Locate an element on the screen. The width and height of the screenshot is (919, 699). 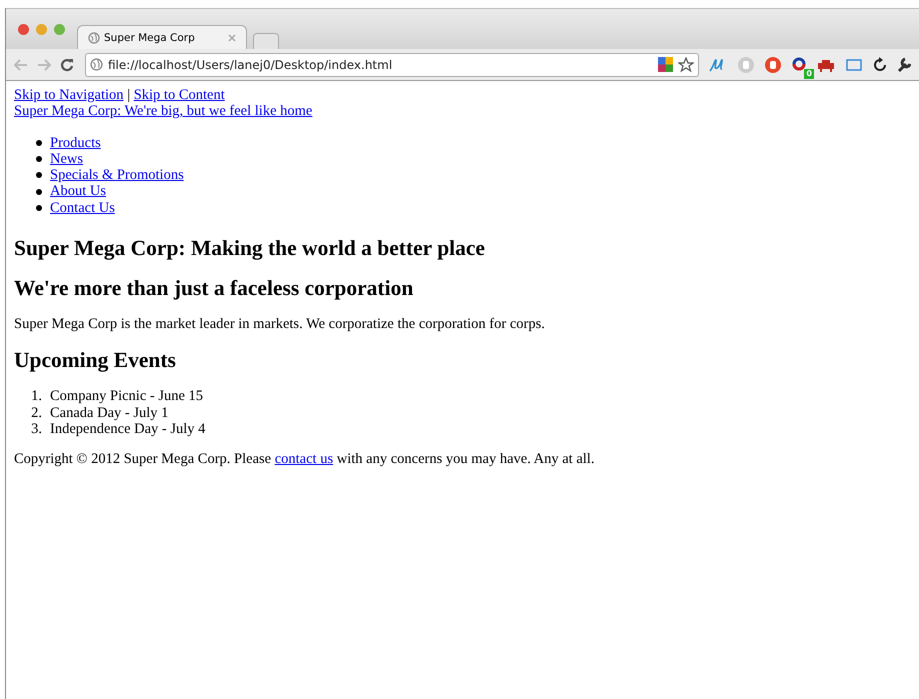
section-heading: We're more than just a faceless corporation is located at coordinates (214, 288).